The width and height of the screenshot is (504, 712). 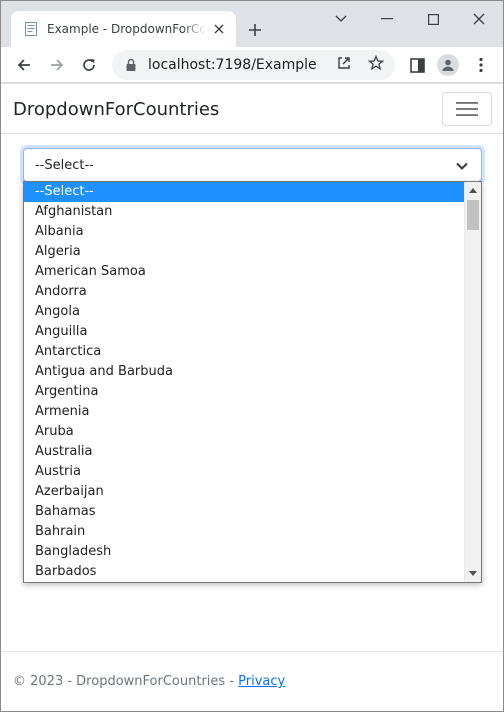 I want to click on scroll-down-icon, so click(x=473, y=573).